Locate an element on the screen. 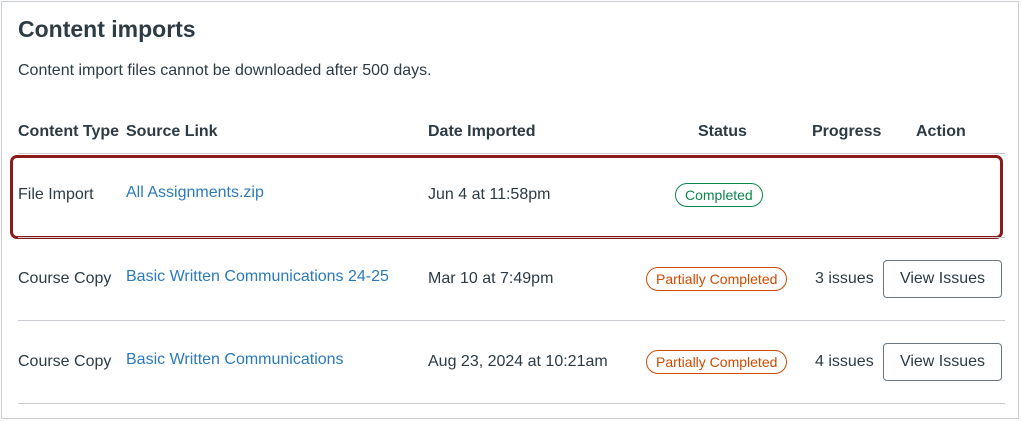 The width and height of the screenshot is (1022, 422). page-title: Content imports is located at coordinates (107, 29).